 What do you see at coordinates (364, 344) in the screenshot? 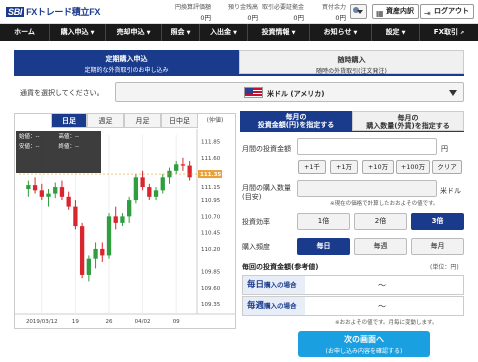
I see `next-screen-button: 次の画面へ (お申し込み内容を確認する)` at bounding box center [364, 344].